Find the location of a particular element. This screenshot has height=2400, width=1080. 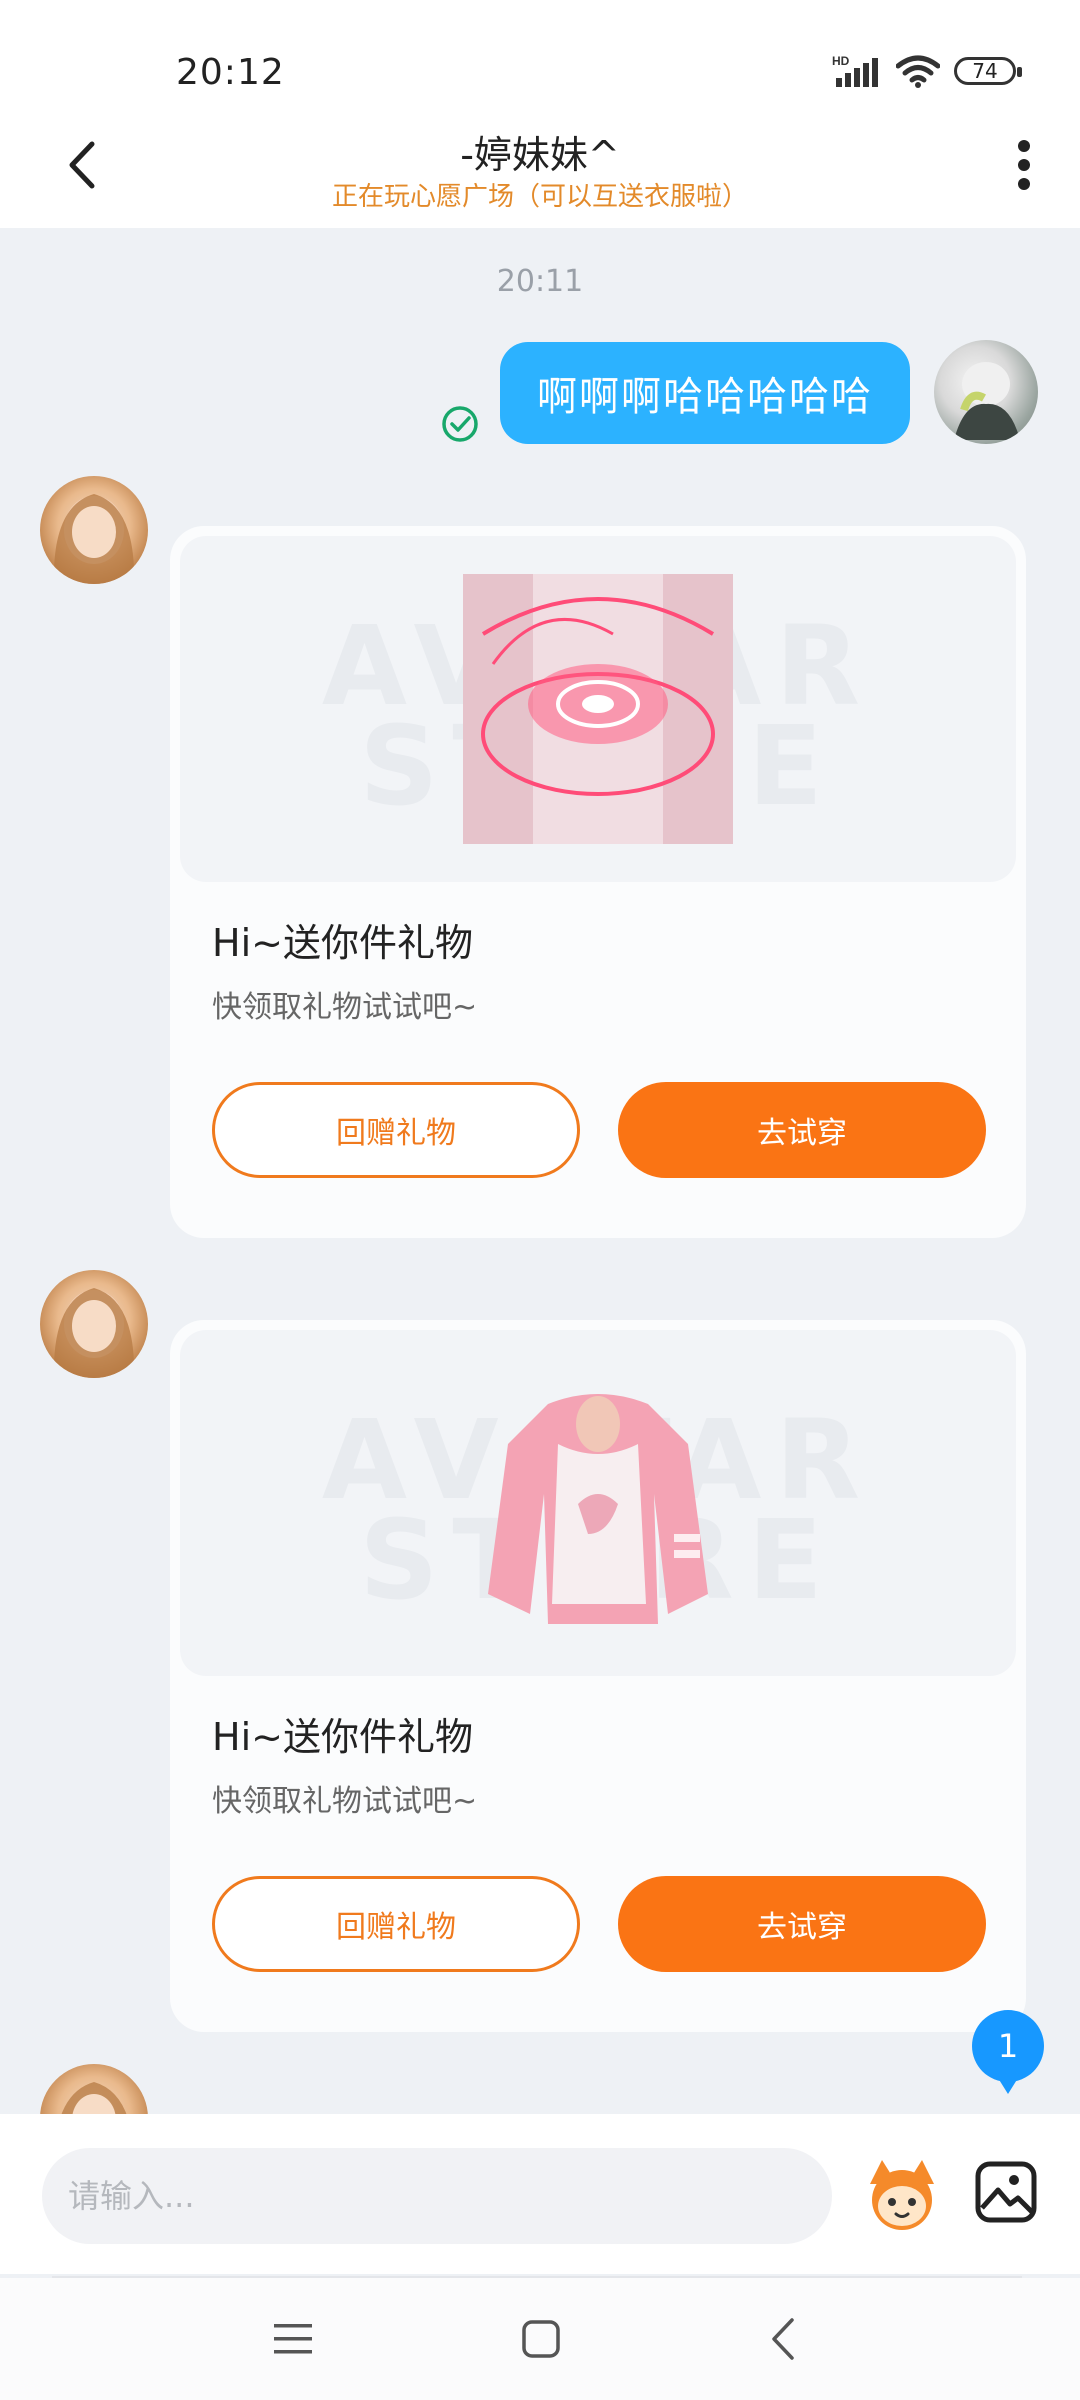

nav-menu-button is located at coordinates (293, 2339).